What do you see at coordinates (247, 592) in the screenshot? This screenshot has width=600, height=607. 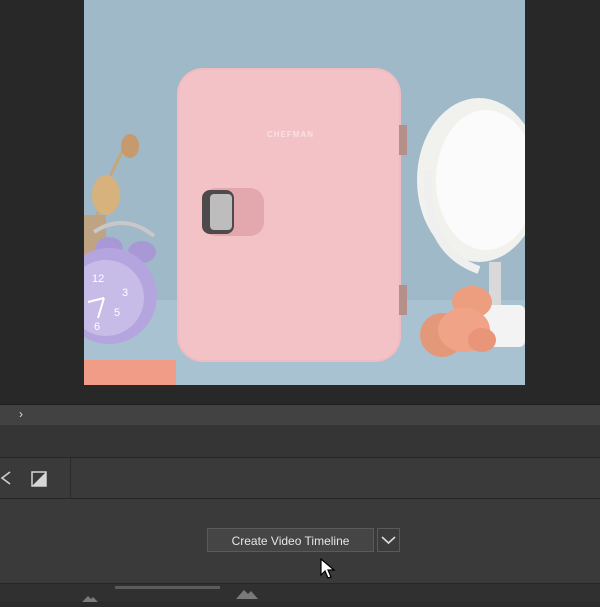 I see `mountain-large-icon` at bounding box center [247, 592].